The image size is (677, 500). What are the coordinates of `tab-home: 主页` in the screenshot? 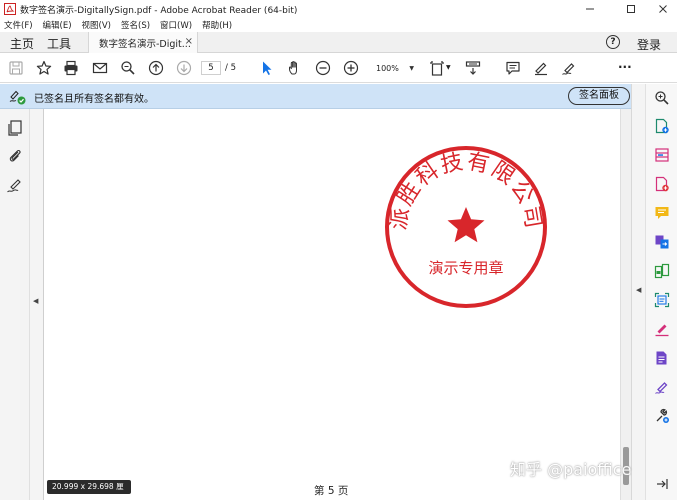 It's located at (22, 43).